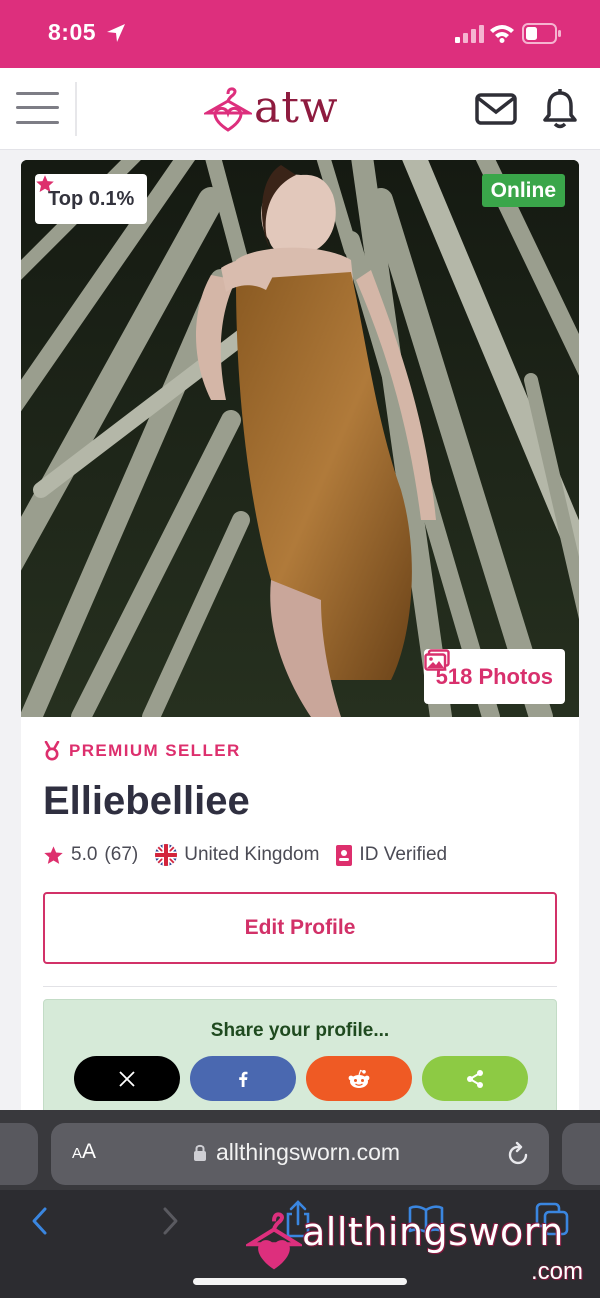  I want to click on forward-icon, so click(170, 1221).